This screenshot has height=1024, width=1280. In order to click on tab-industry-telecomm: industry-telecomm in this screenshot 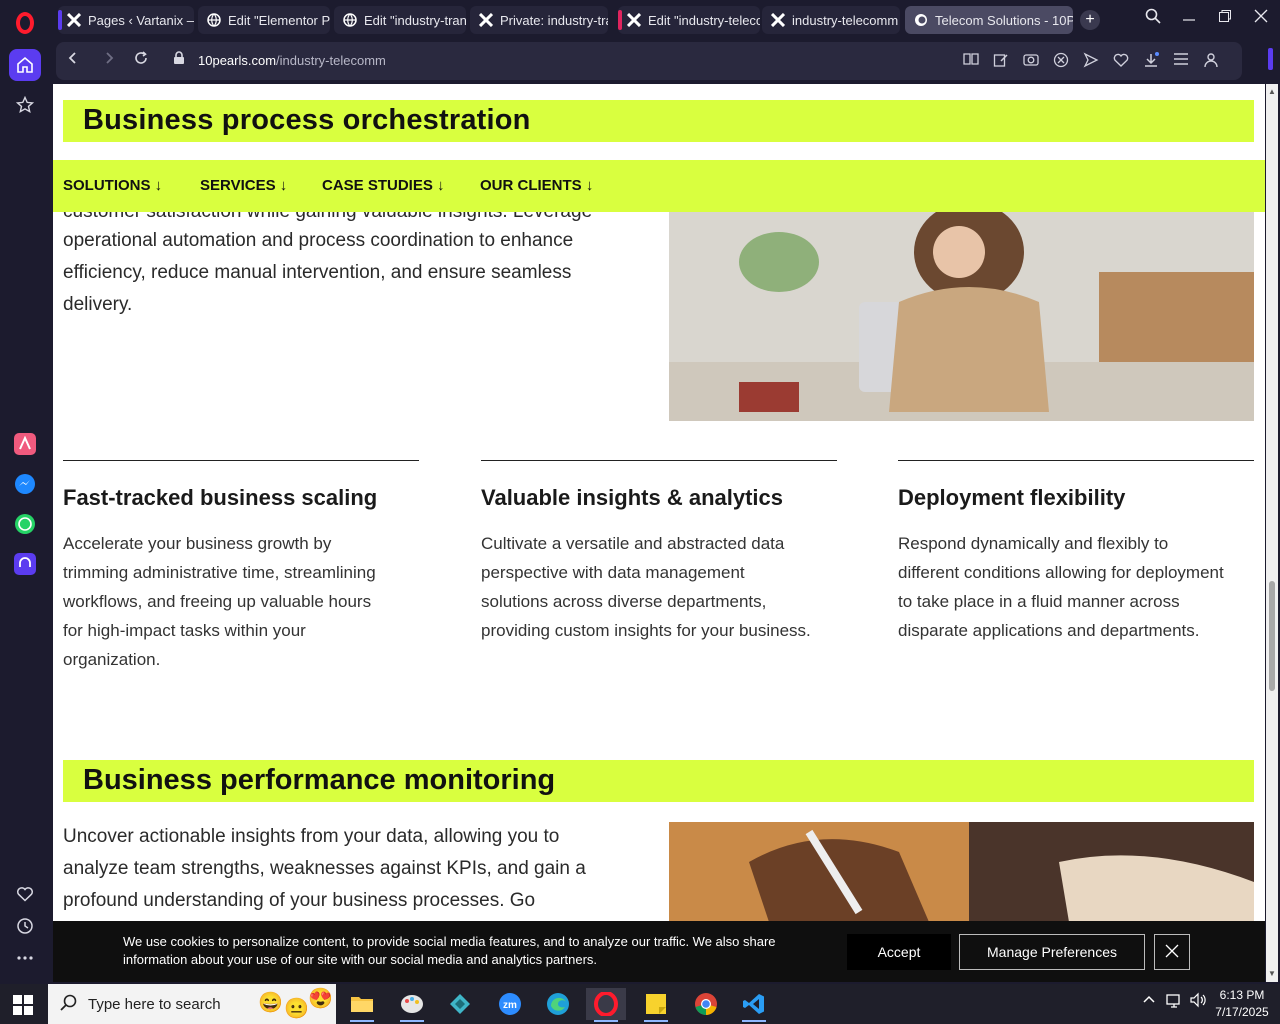, I will do `click(831, 20)`.